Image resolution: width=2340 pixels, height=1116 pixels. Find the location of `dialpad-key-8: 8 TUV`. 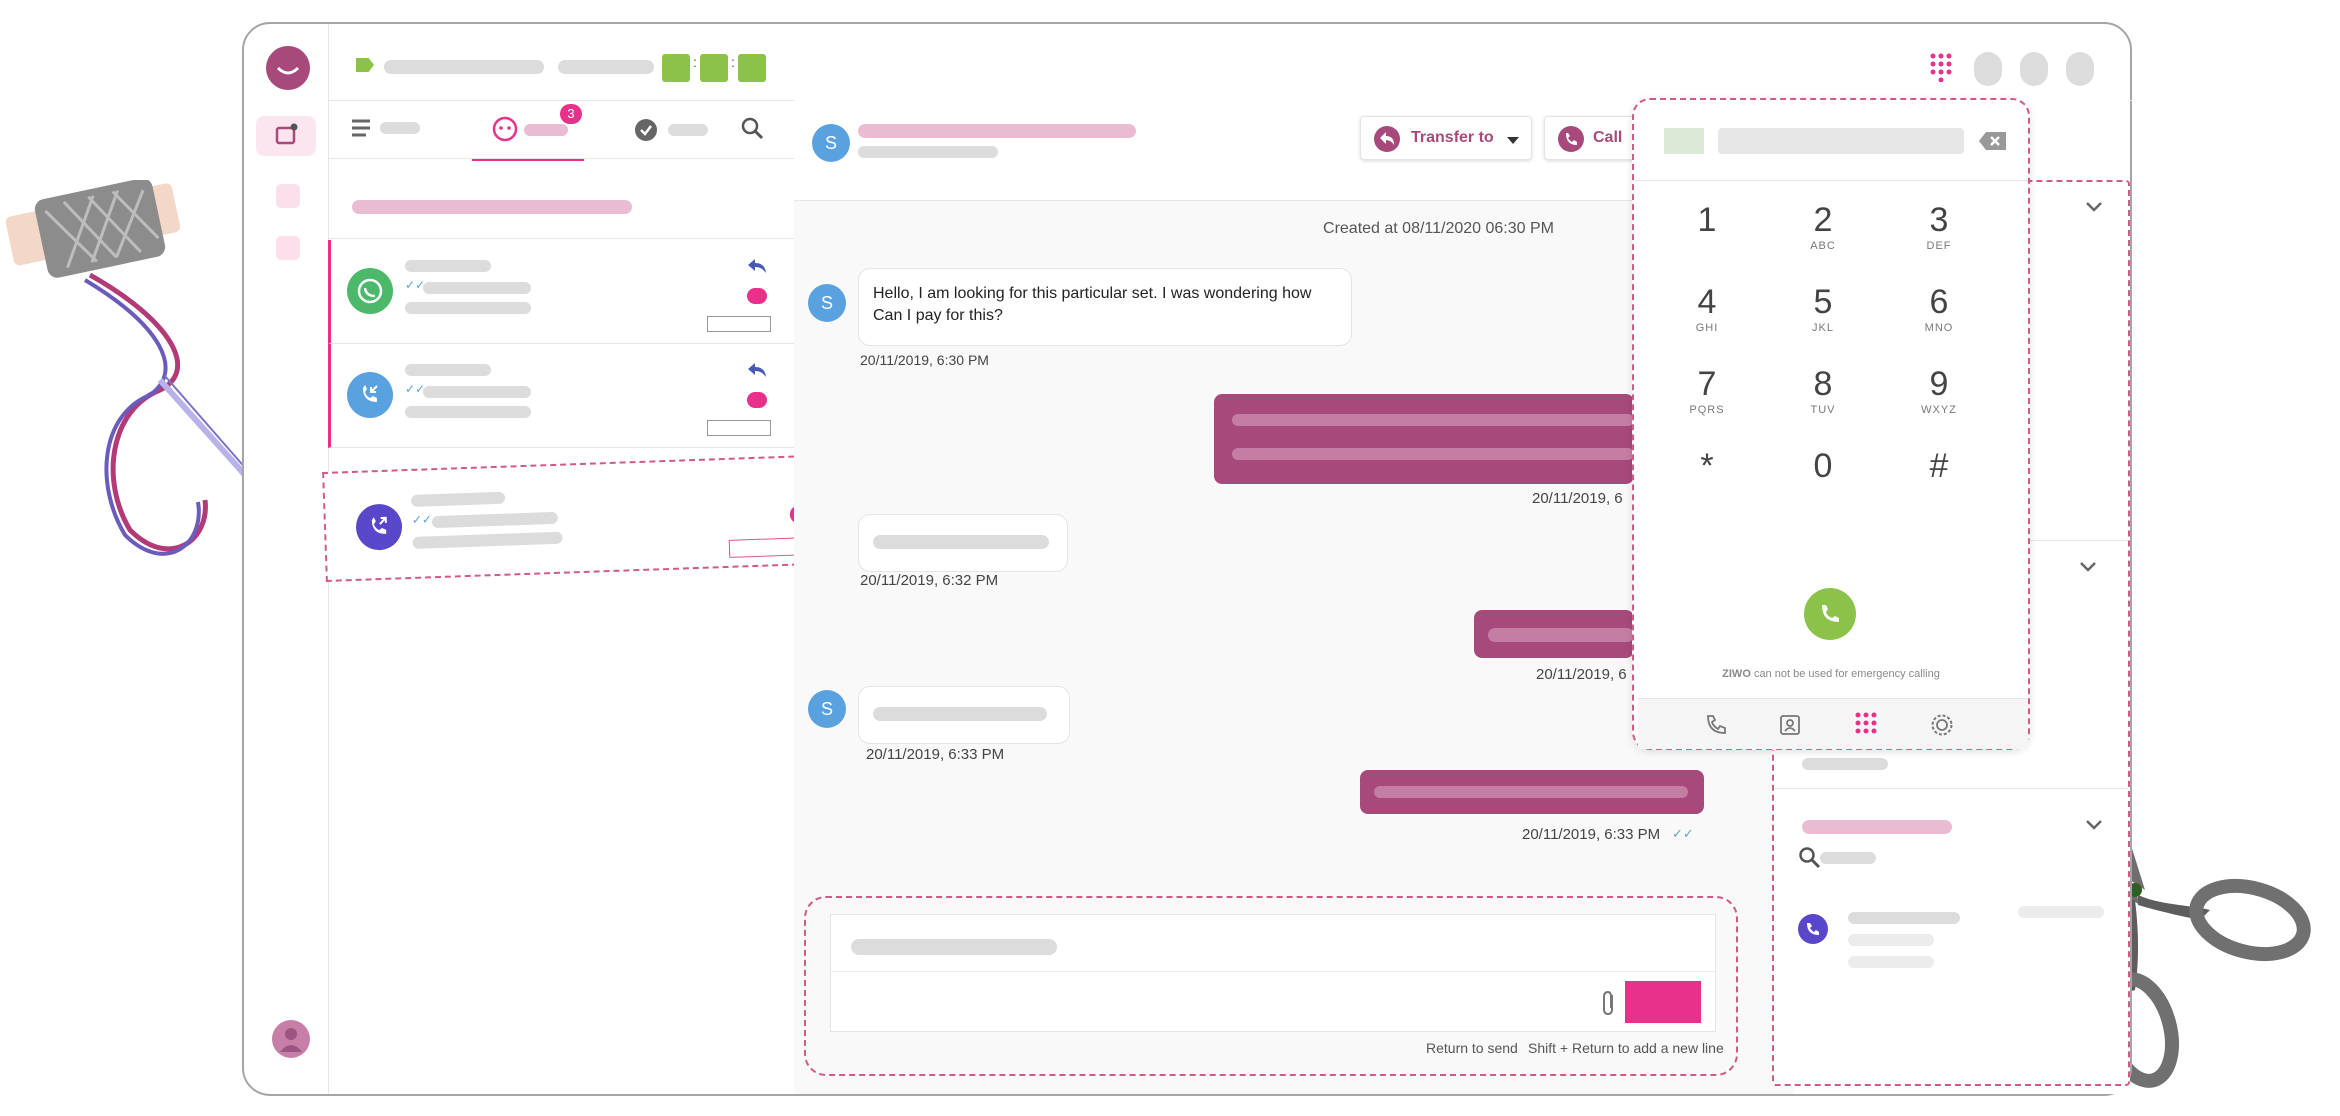

dialpad-key-8: 8 TUV is located at coordinates (1823, 404).